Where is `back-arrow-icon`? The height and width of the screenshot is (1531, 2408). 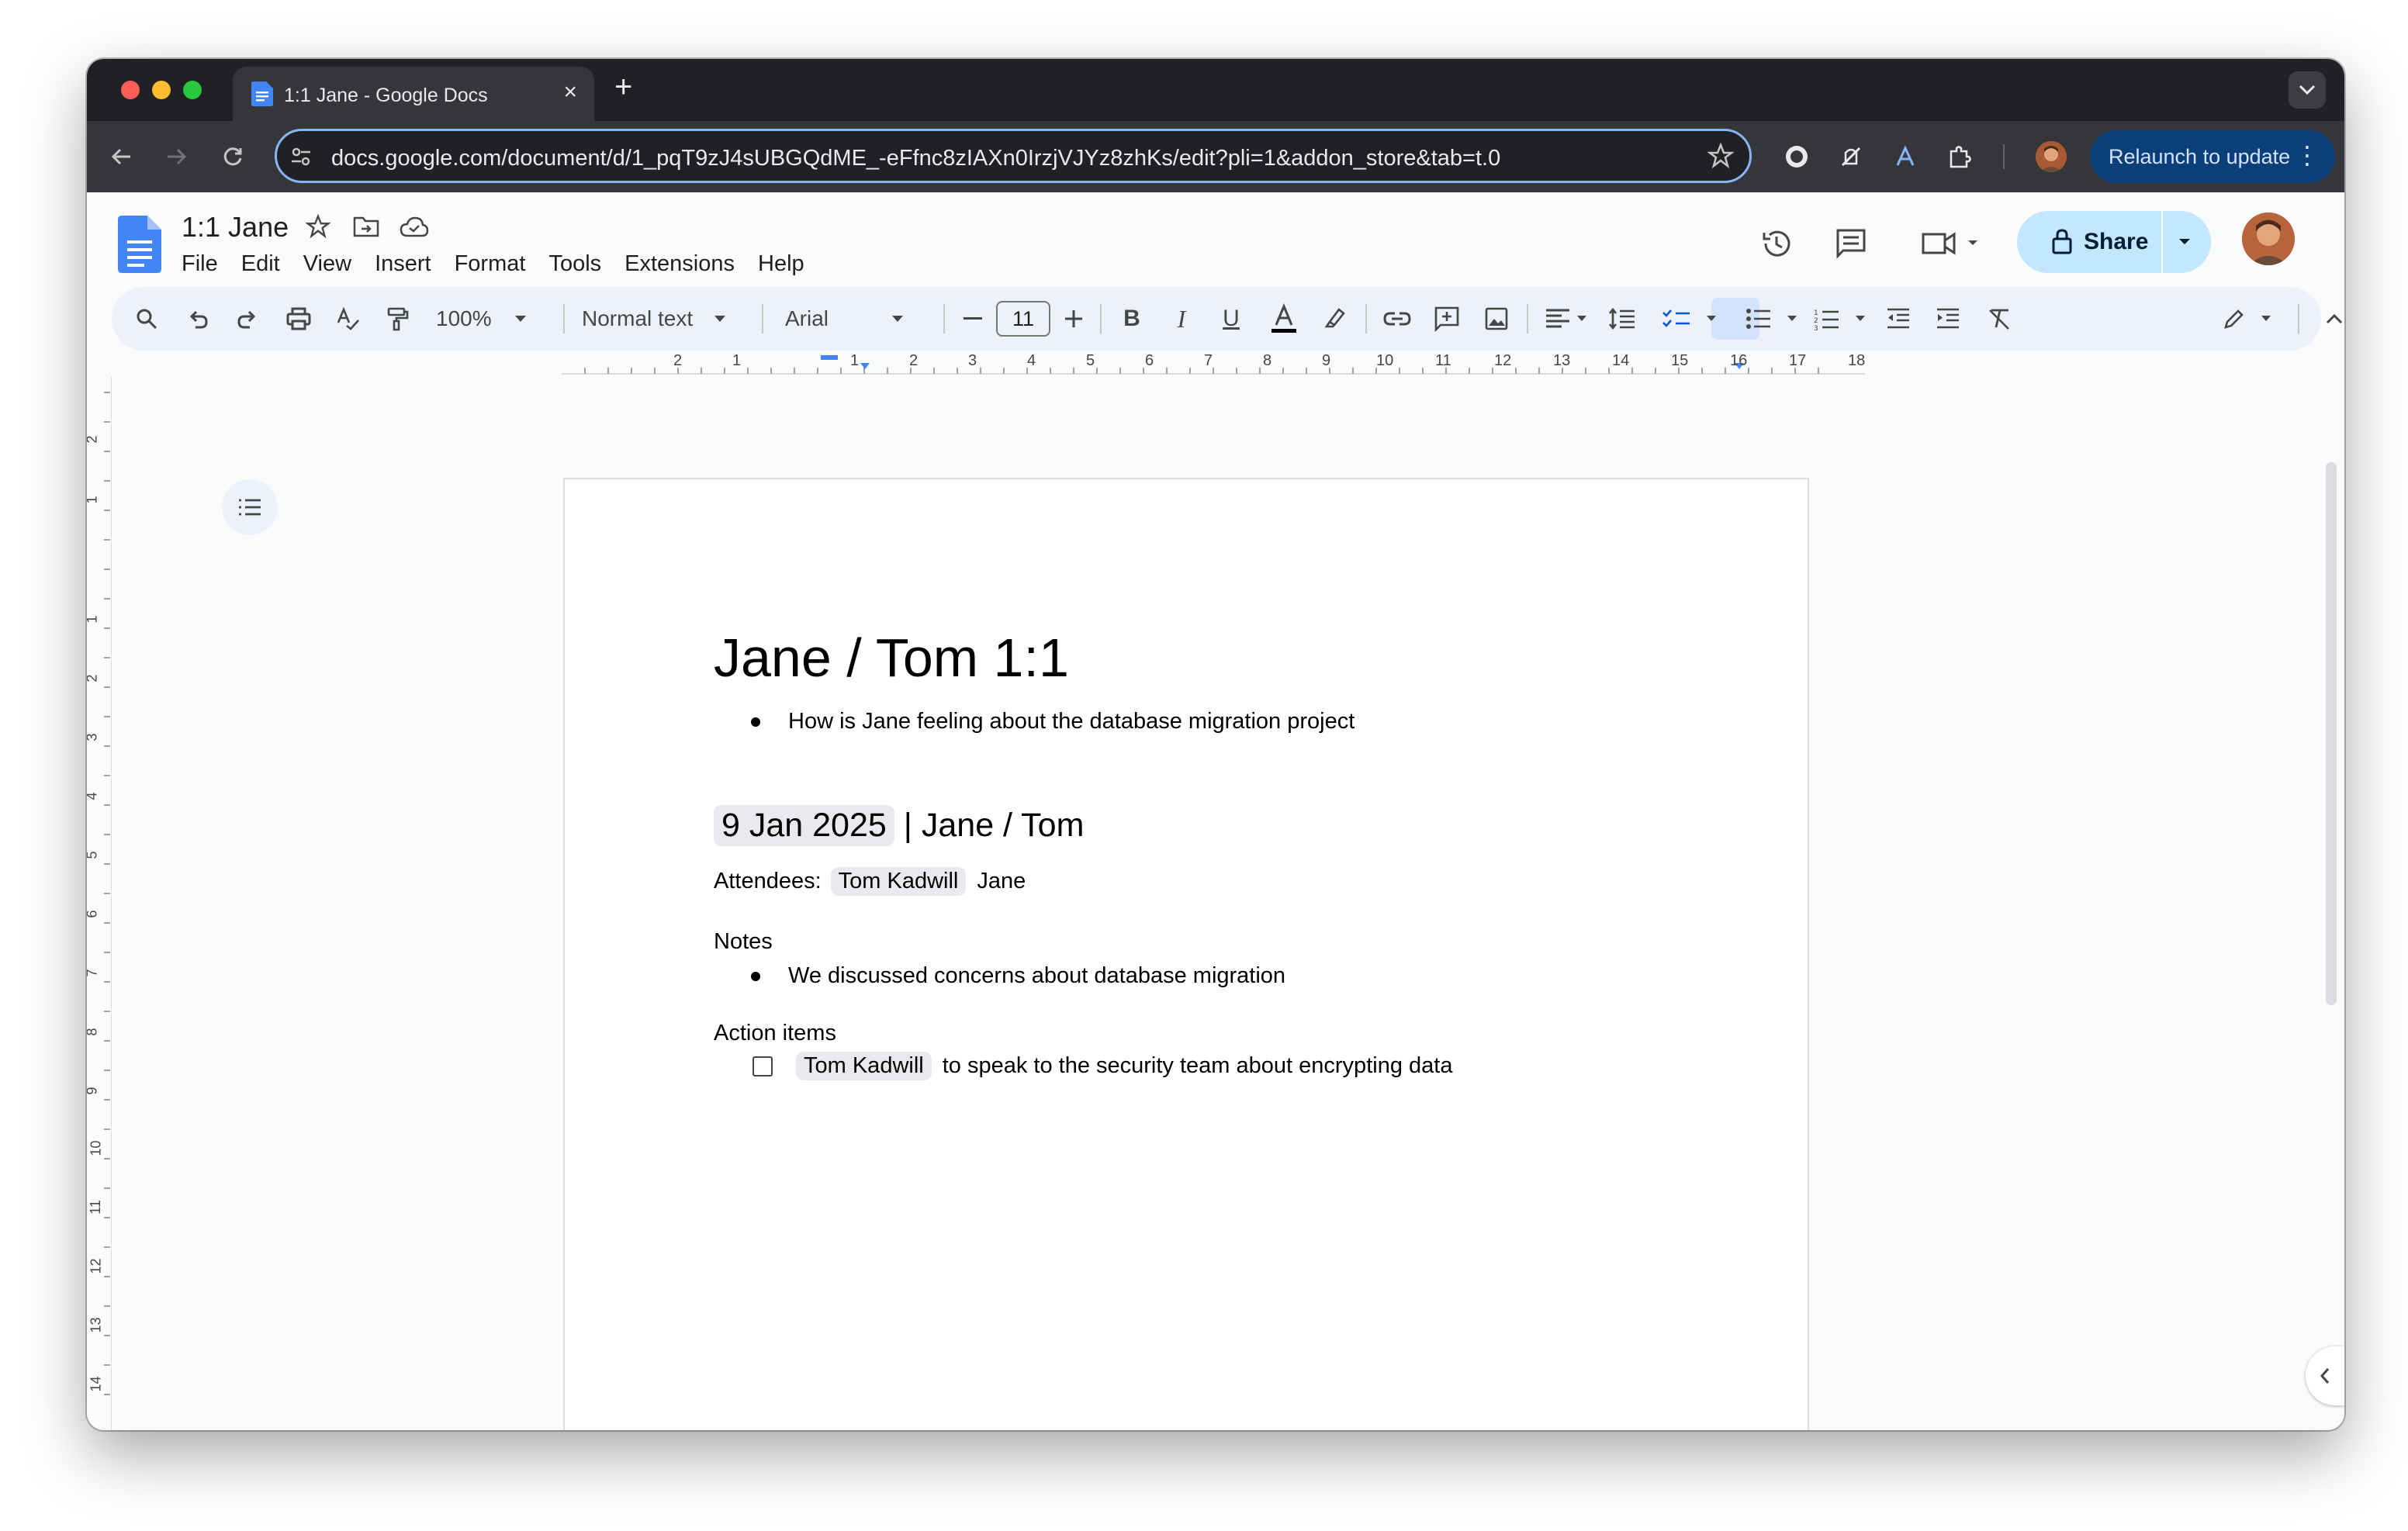 back-arrow-icon is located at coordinates (121, 156).